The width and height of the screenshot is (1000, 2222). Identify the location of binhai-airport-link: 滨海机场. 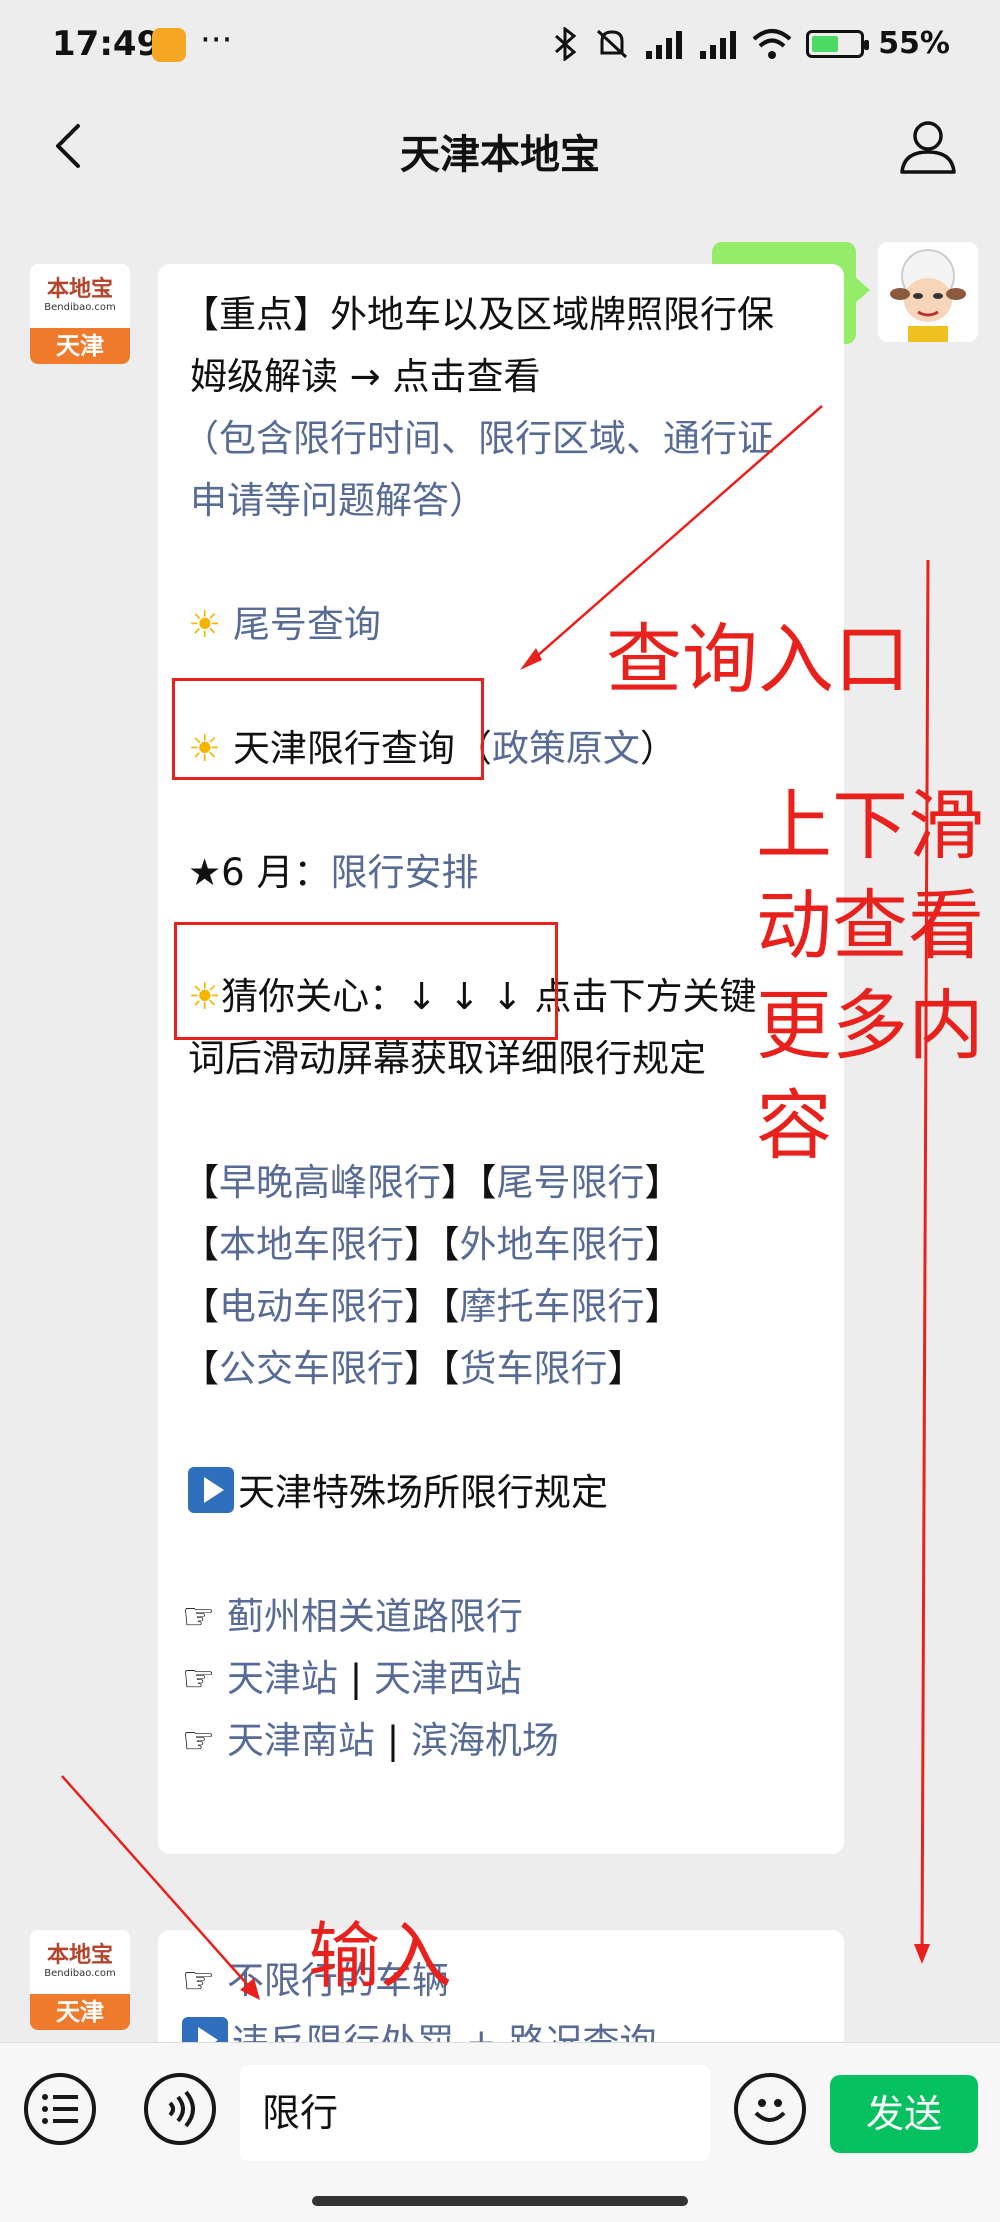
(485, 1740).